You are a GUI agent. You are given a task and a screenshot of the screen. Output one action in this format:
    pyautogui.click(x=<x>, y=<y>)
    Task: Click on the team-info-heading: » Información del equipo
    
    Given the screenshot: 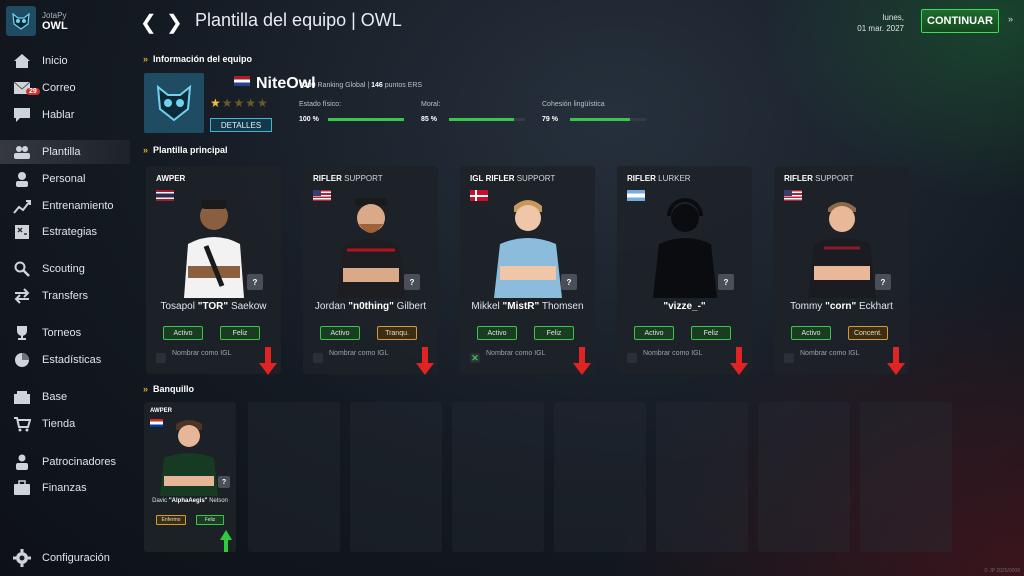 What is the action you would take?
    pyautogui.click(x=198, y=59)
    